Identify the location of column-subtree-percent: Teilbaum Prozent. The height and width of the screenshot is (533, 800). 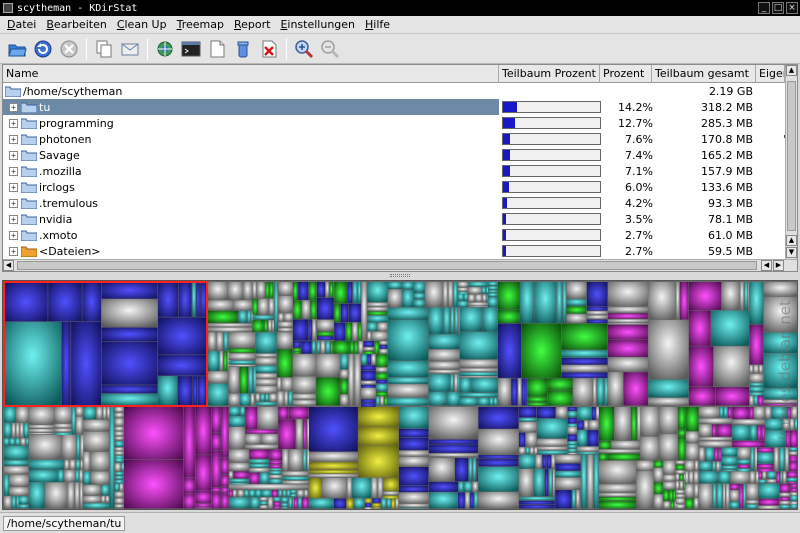
(549, 74).